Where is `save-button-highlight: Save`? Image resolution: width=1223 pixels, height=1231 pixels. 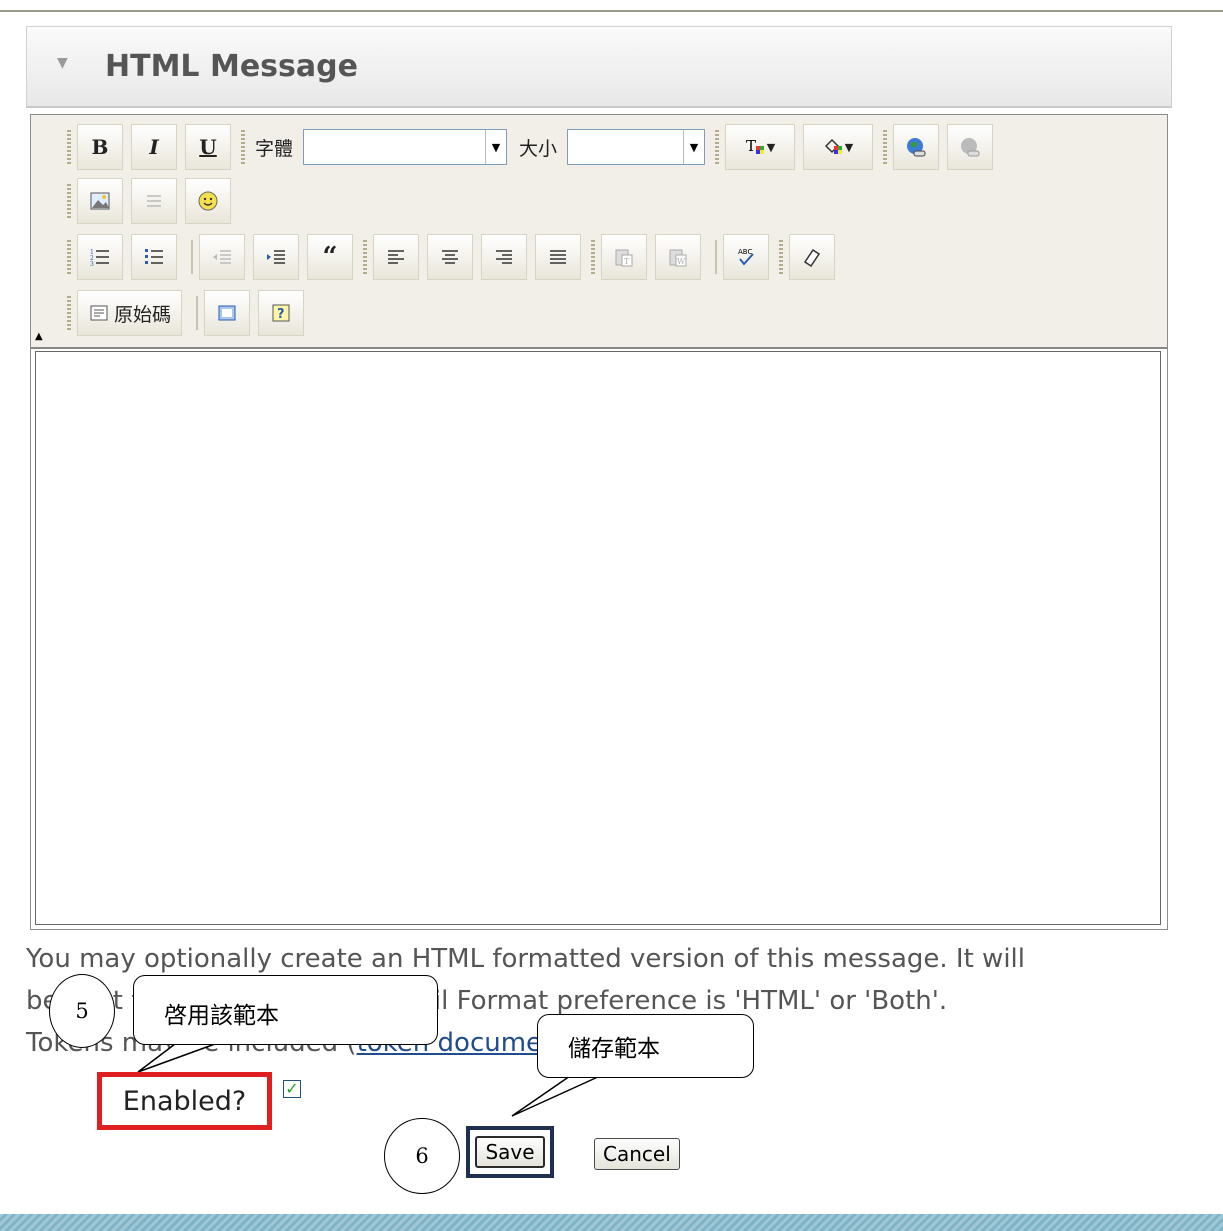 save-button-highlight: Save is located at coordinates (510, 1152).